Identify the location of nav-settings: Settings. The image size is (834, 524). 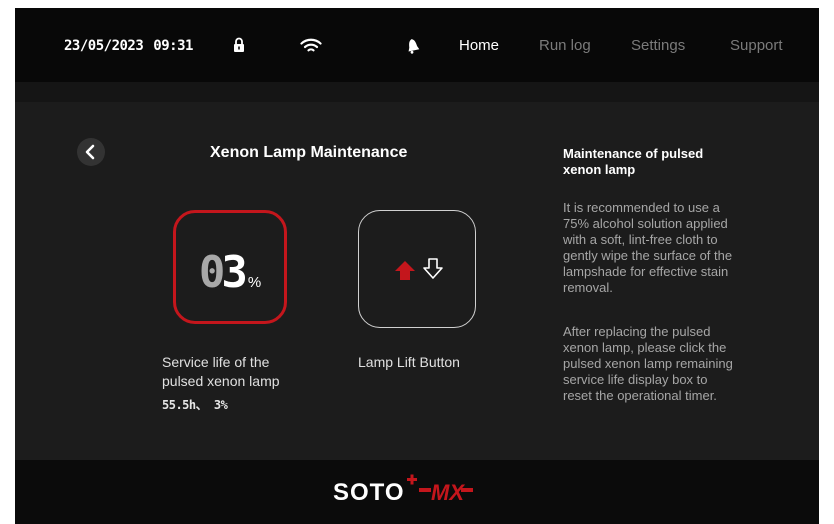
(658, 45).